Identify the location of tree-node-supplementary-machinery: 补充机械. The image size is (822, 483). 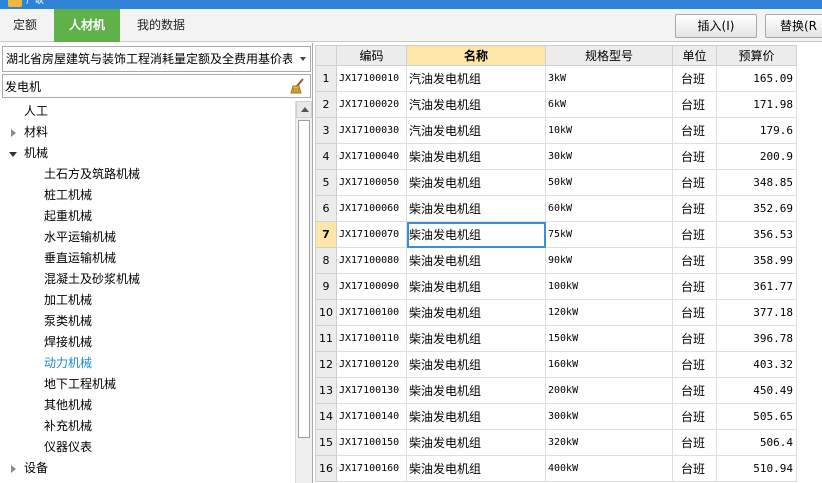
(68, 426).